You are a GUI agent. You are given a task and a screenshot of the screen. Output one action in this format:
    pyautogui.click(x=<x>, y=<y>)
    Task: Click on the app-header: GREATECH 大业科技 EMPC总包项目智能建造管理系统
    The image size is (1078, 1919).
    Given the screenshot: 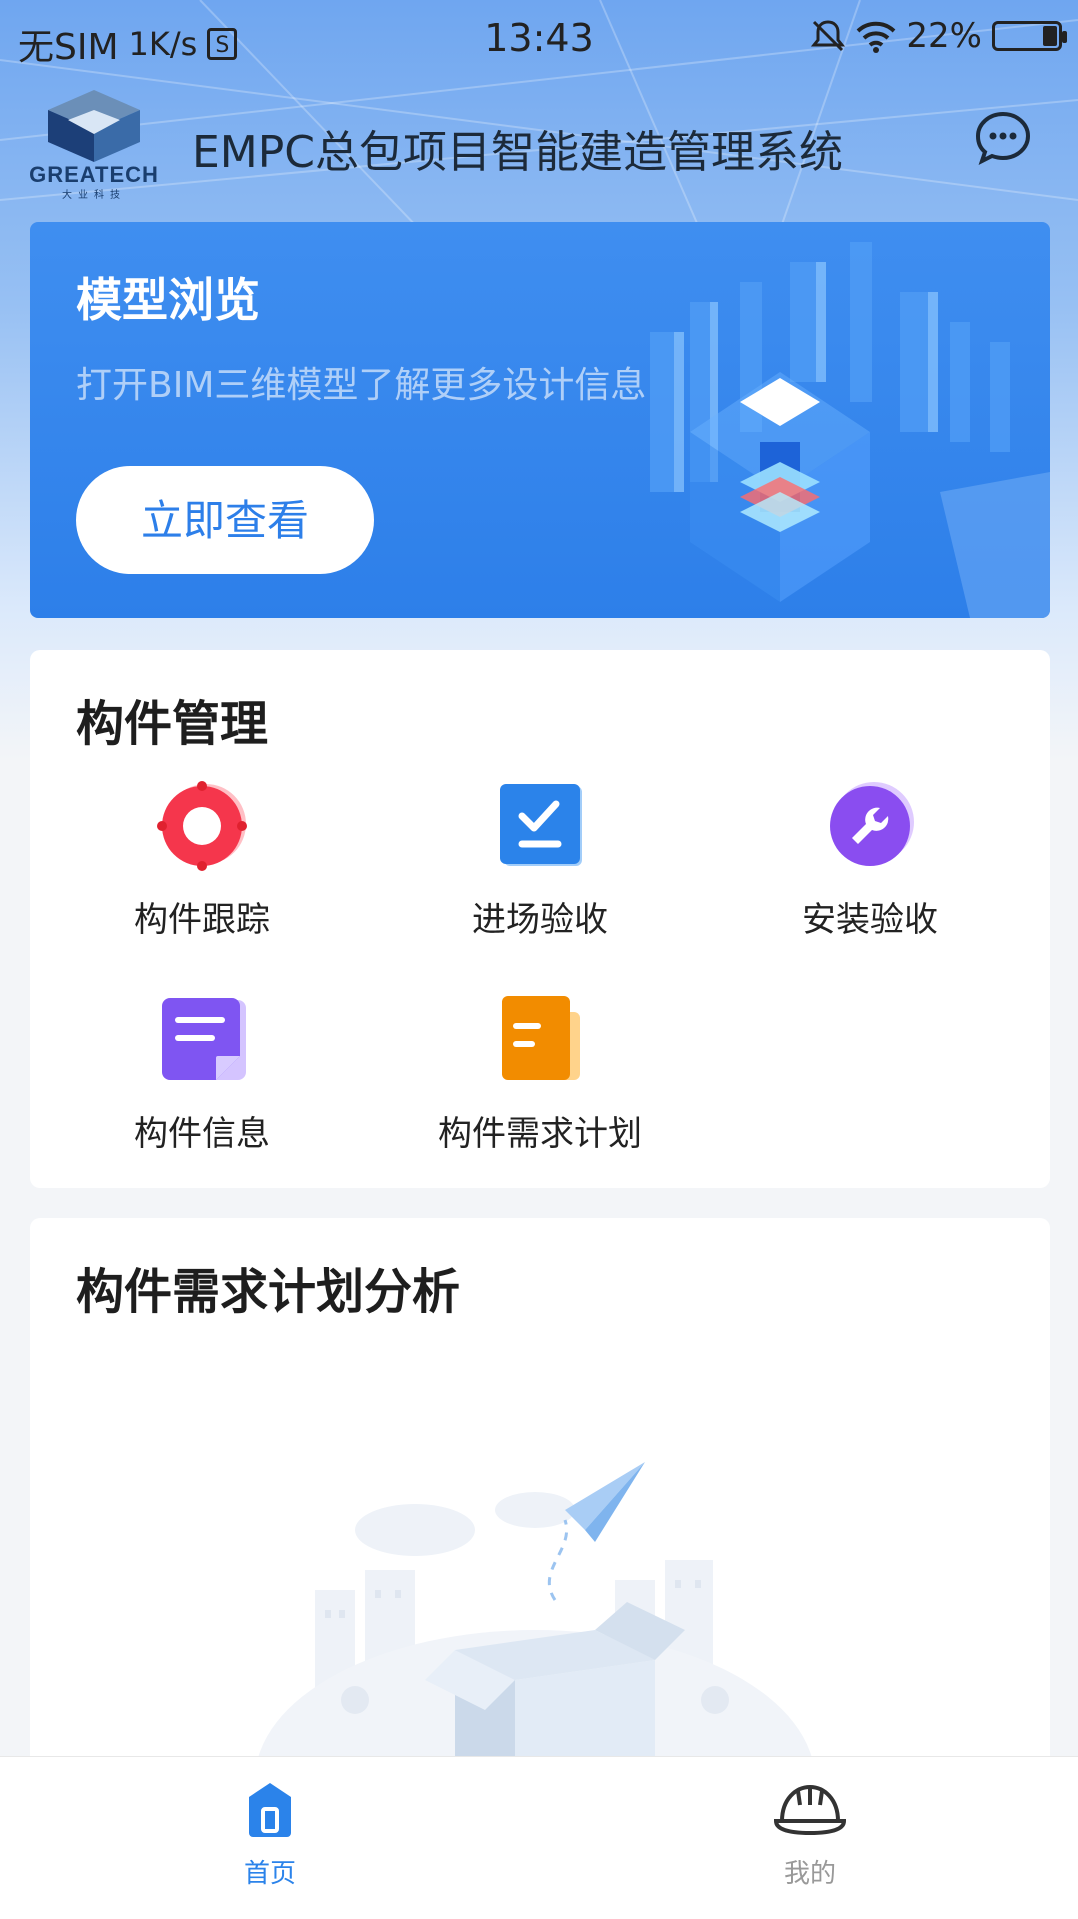 What is the action you would take?
    pyautogui.click(x=539, y=140)
    